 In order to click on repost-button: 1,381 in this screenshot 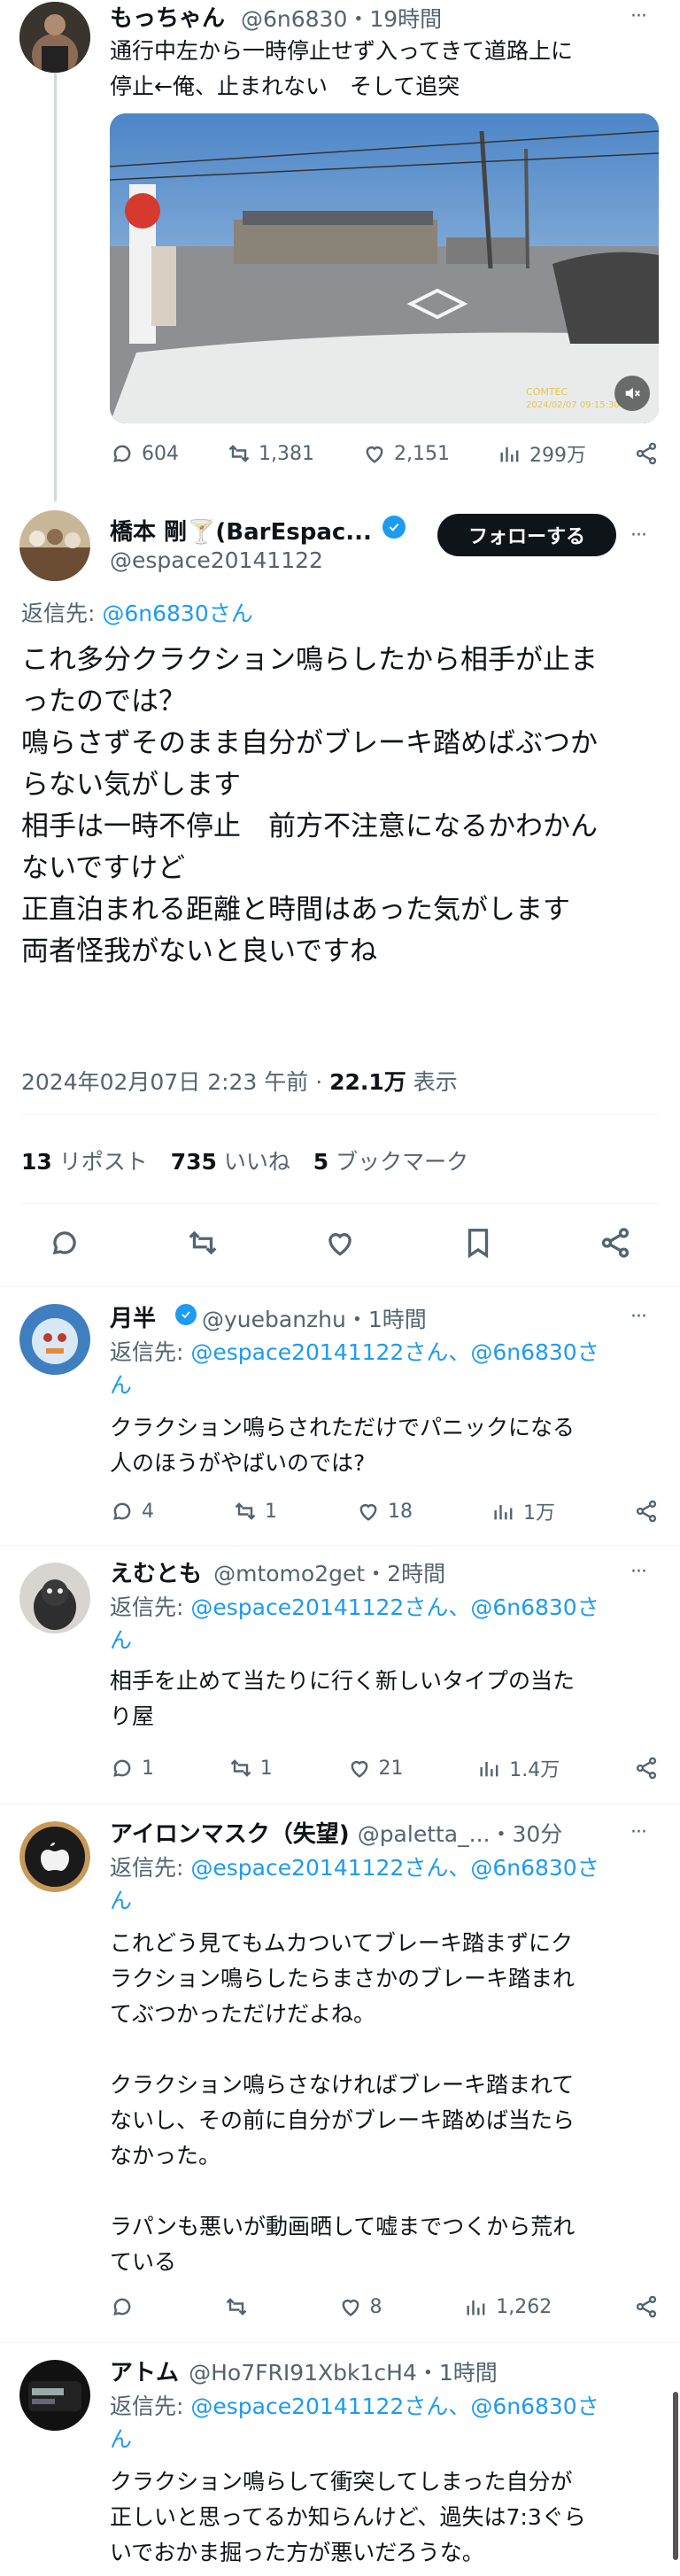, I will do `click(270, 453)`.